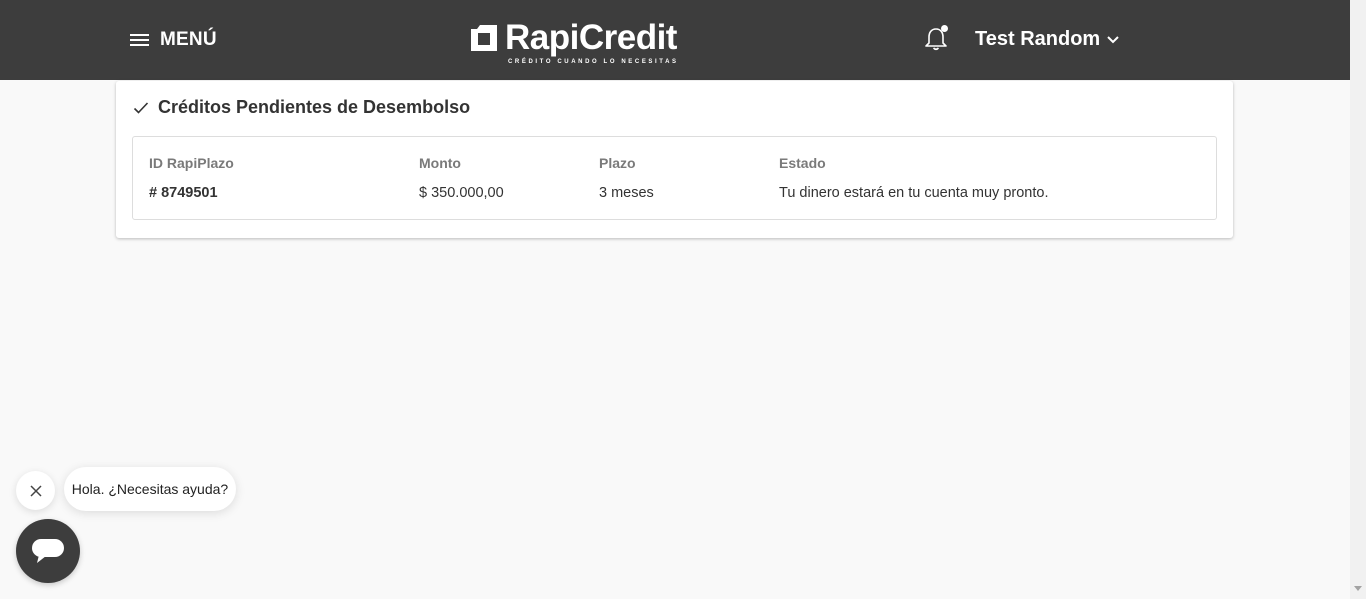  Describe the element at coordinates (626, 178) in the screenshot. I see `col-term: Plazo 3 meses` at that location.